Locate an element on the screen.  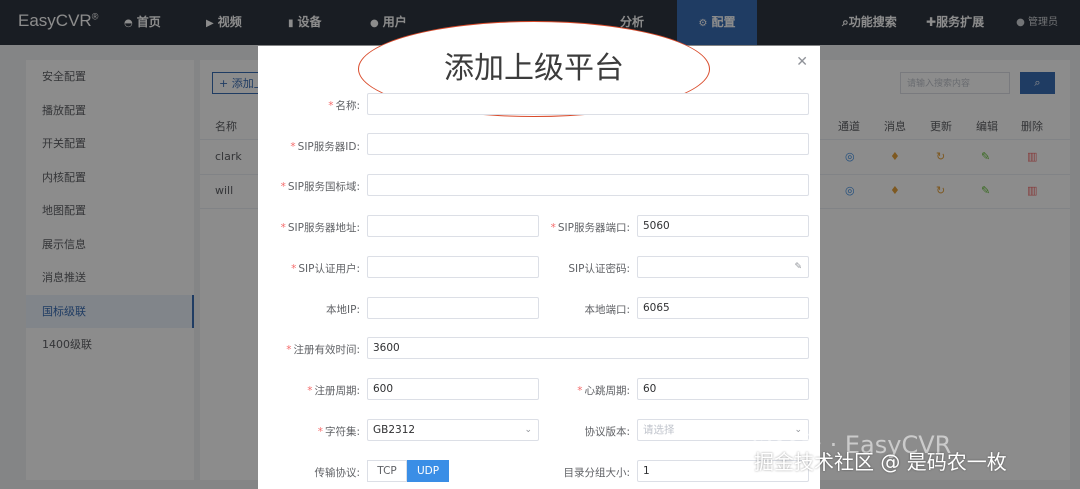
sip-addr-input is located at coordinates (453, 226).